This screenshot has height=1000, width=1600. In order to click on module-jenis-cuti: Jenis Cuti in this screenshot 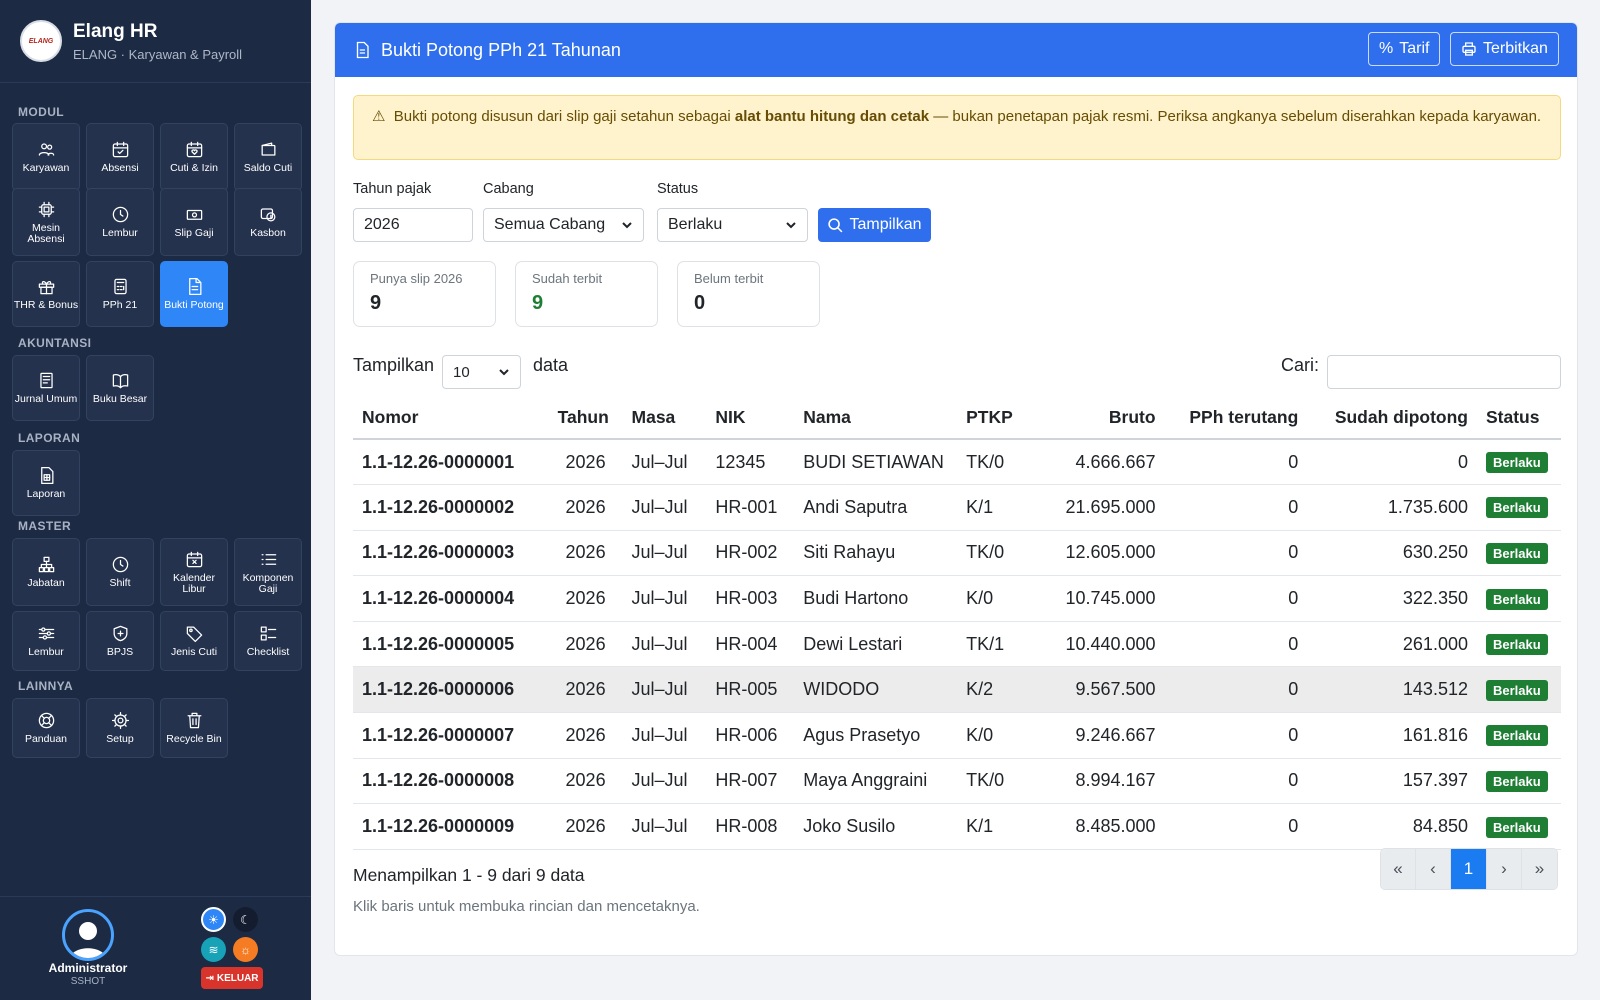, I will do `click(194, 641)`.